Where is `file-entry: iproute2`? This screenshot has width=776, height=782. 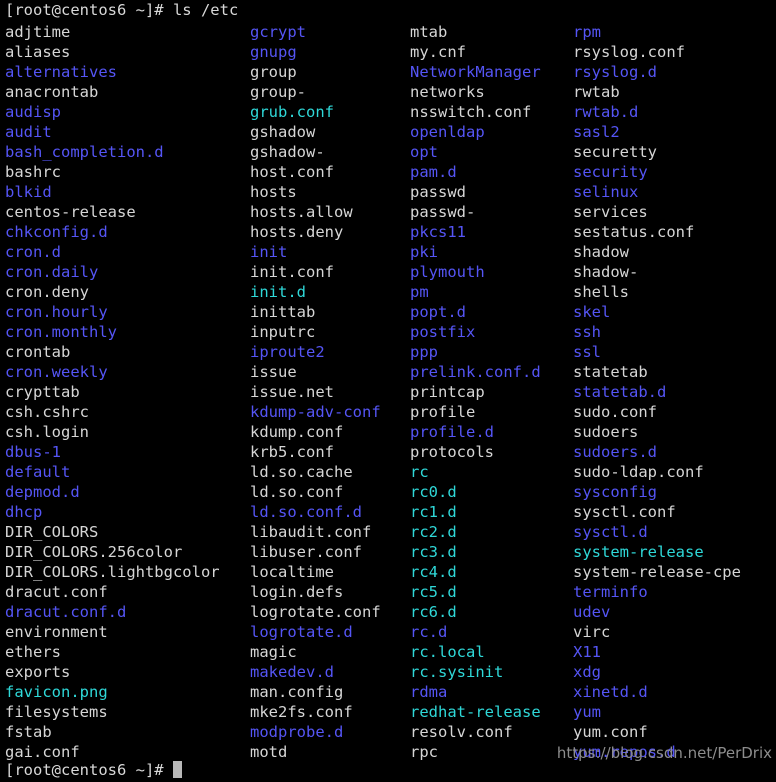
file-entry: iproute2 is located at coordinates (287, 352).